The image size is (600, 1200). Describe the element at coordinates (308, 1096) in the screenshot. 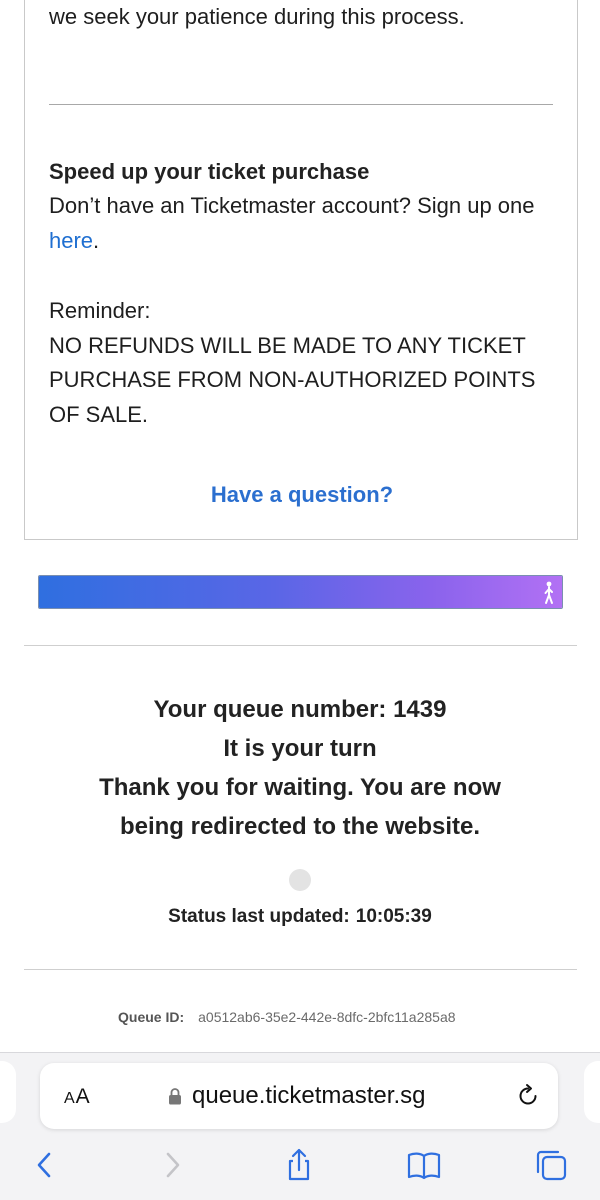

I see `url-text: queue.ticketmaster.sg` at that location.